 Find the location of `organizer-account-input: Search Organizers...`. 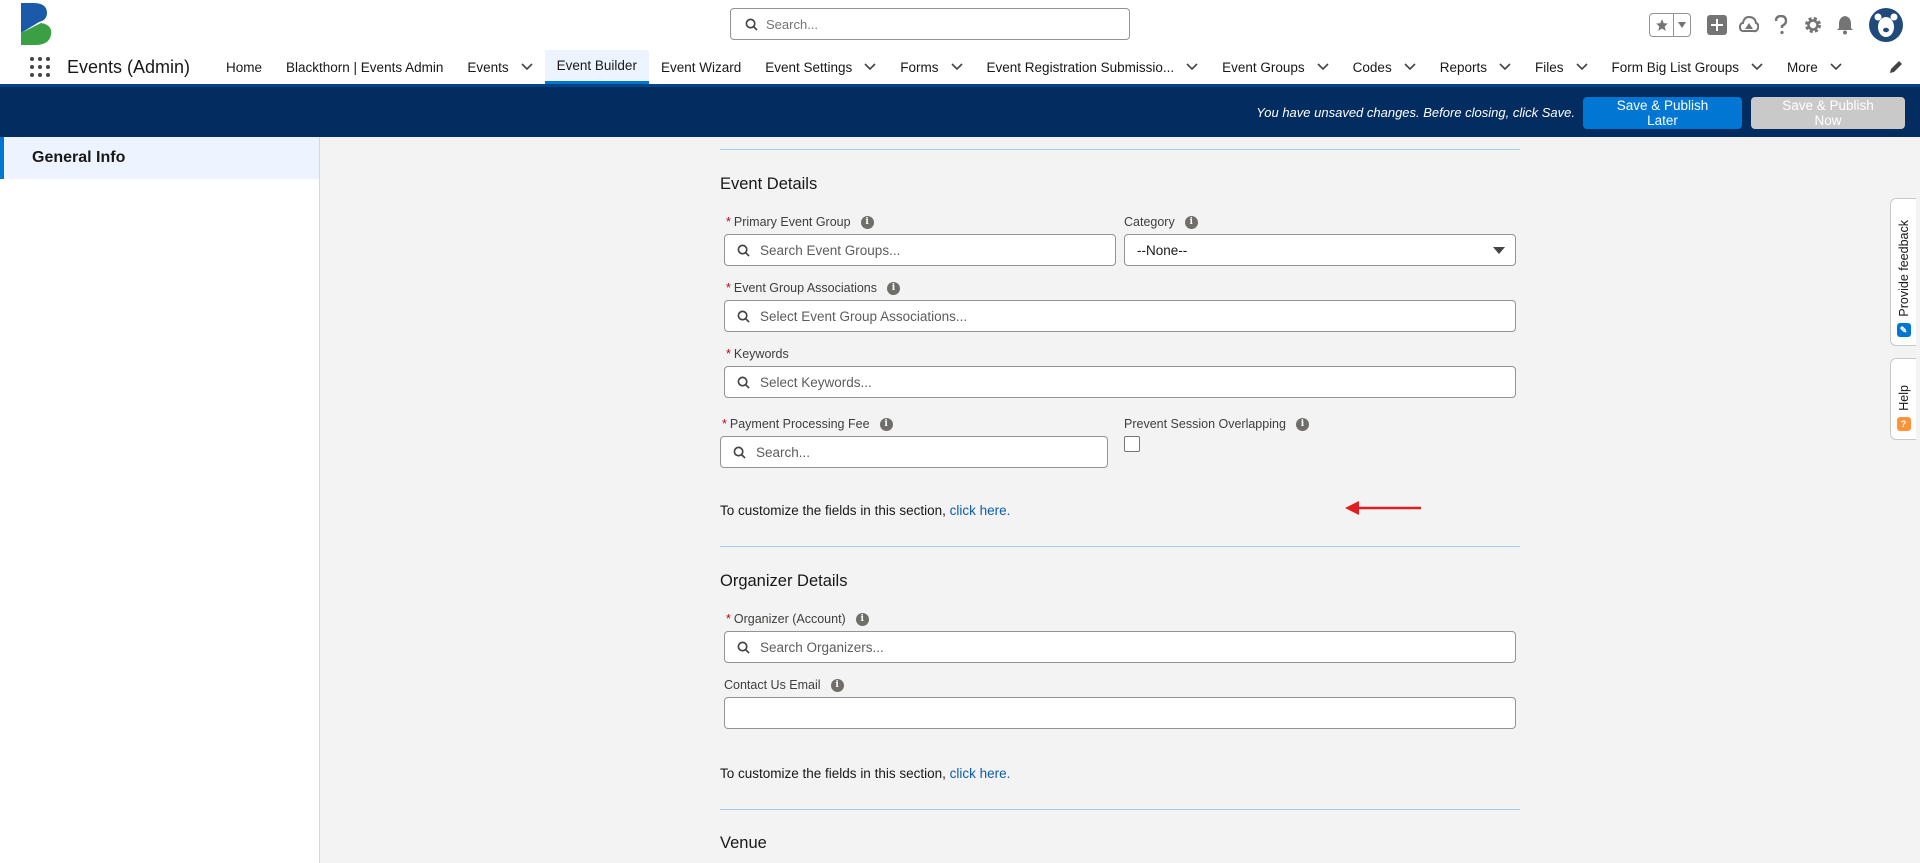

organizer-account-input: Search Organizers... is located at coordinates (1120, 647).